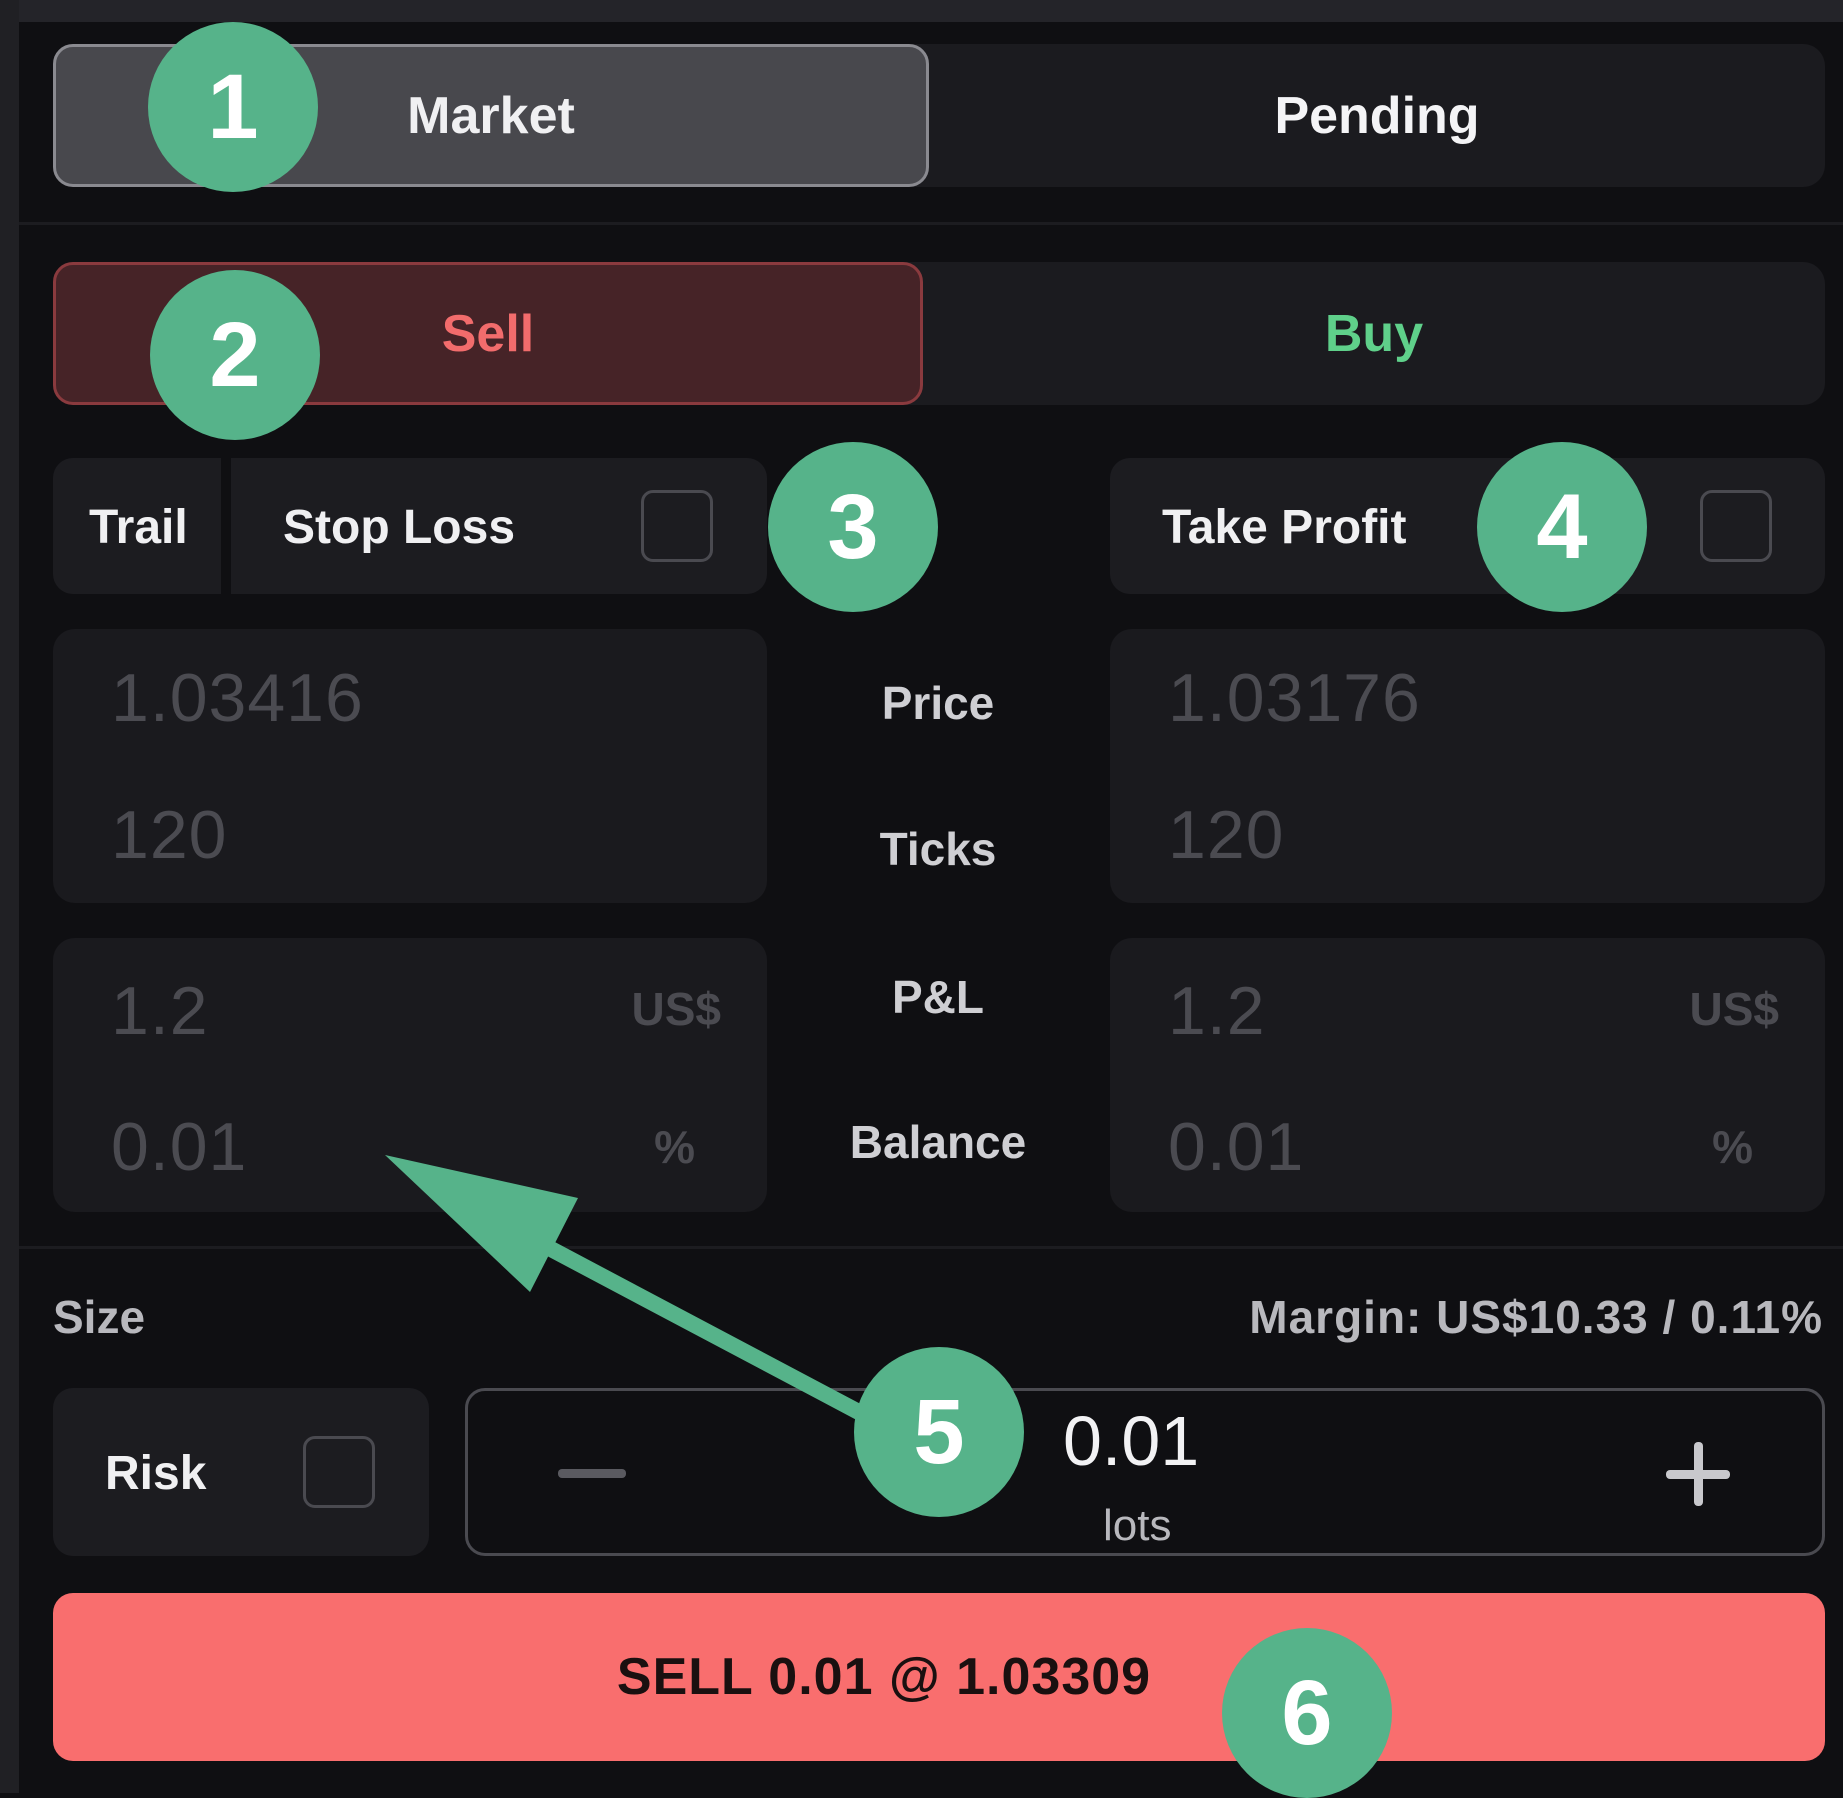  I want to click on annotation-badge-1: 1, so click(233, 107).